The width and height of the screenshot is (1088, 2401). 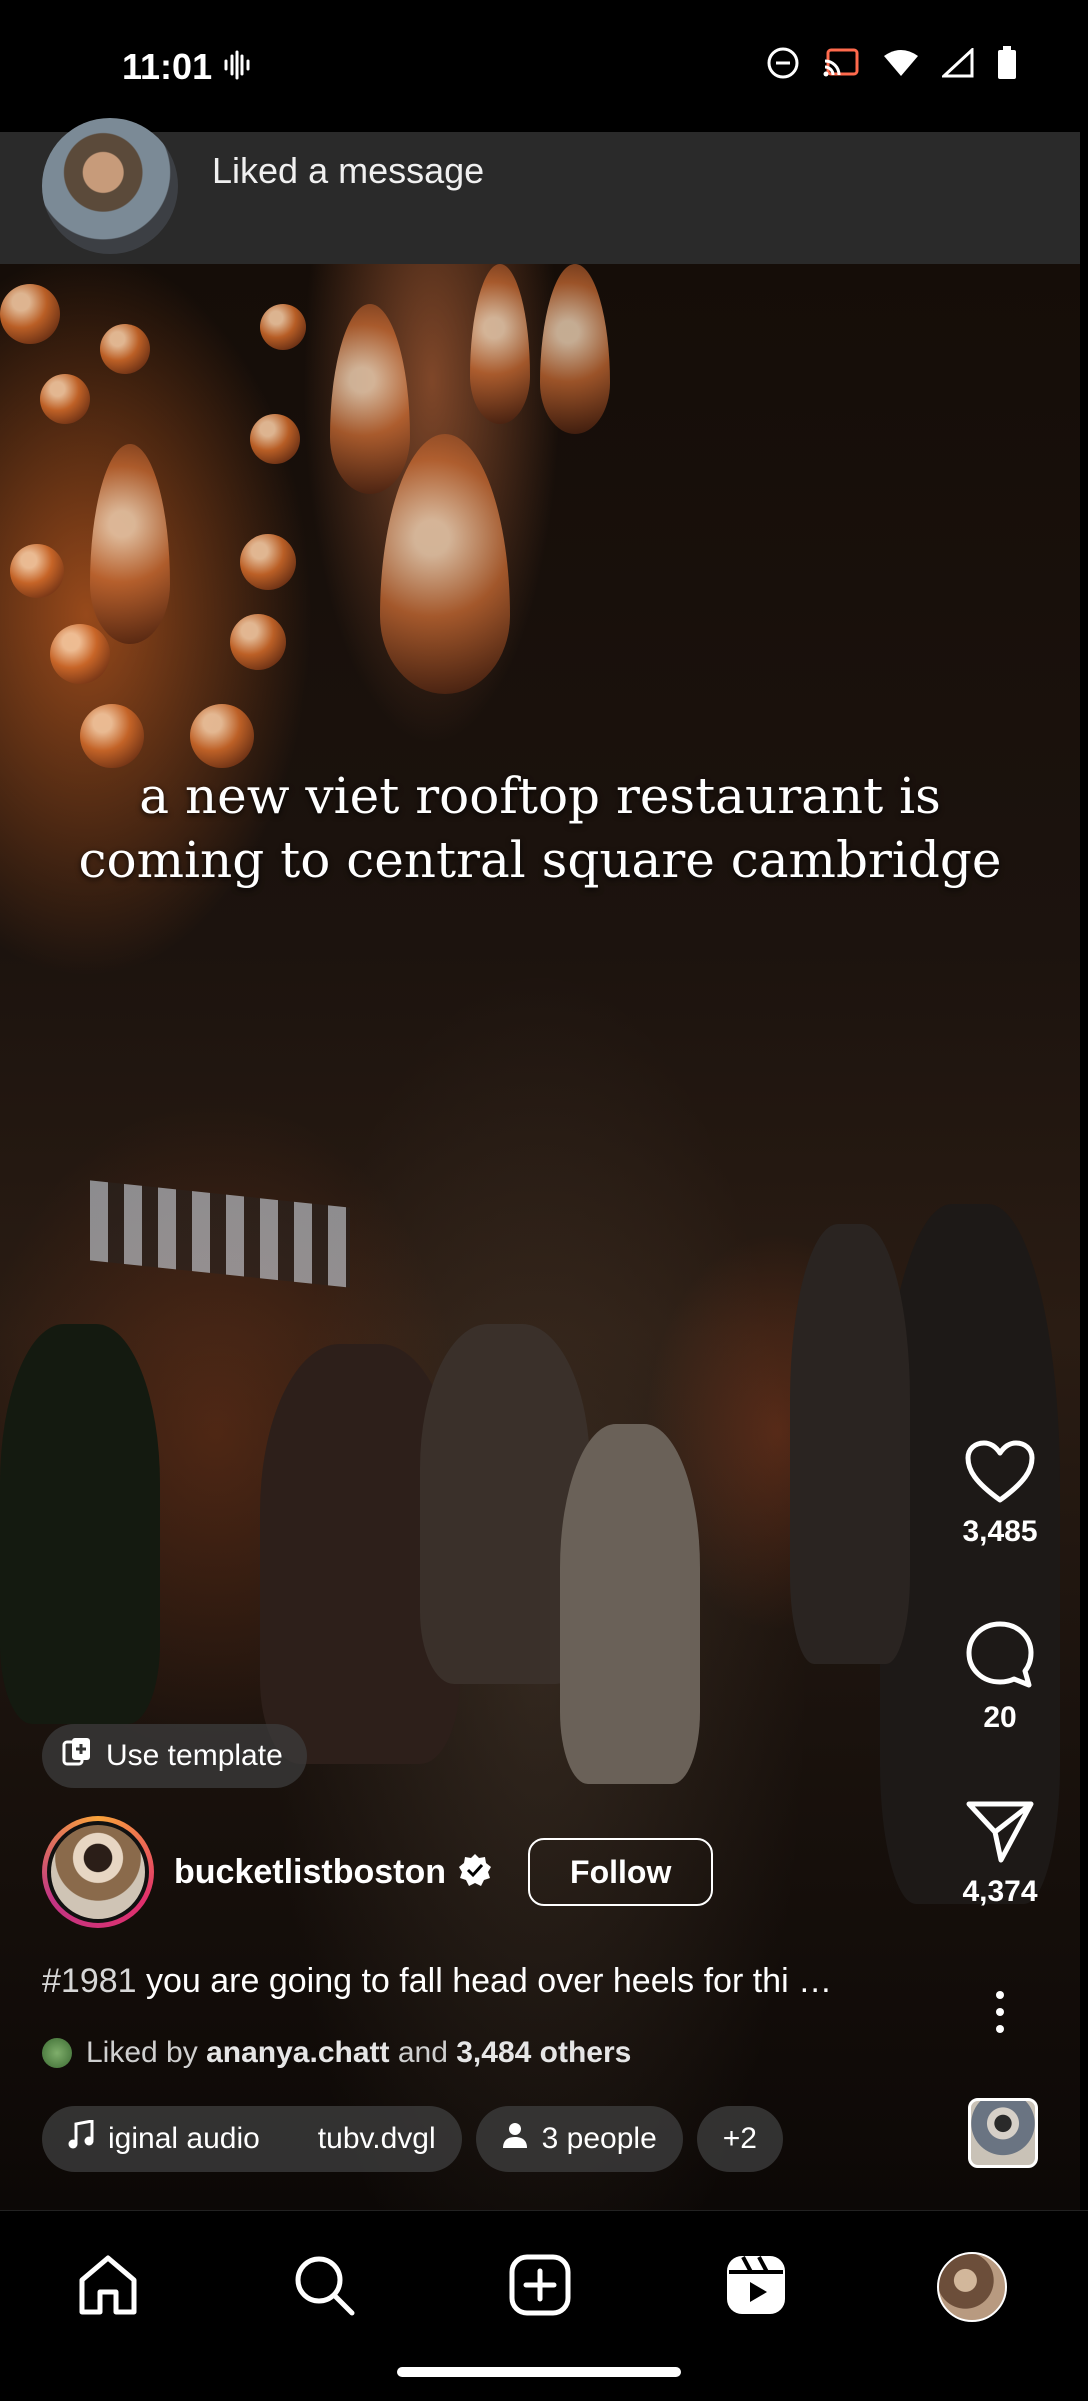 What do you see at coordinates (783, 63) in the screenshot?
I see `do-not-disturb-icon` at bounding box center [783, 63].